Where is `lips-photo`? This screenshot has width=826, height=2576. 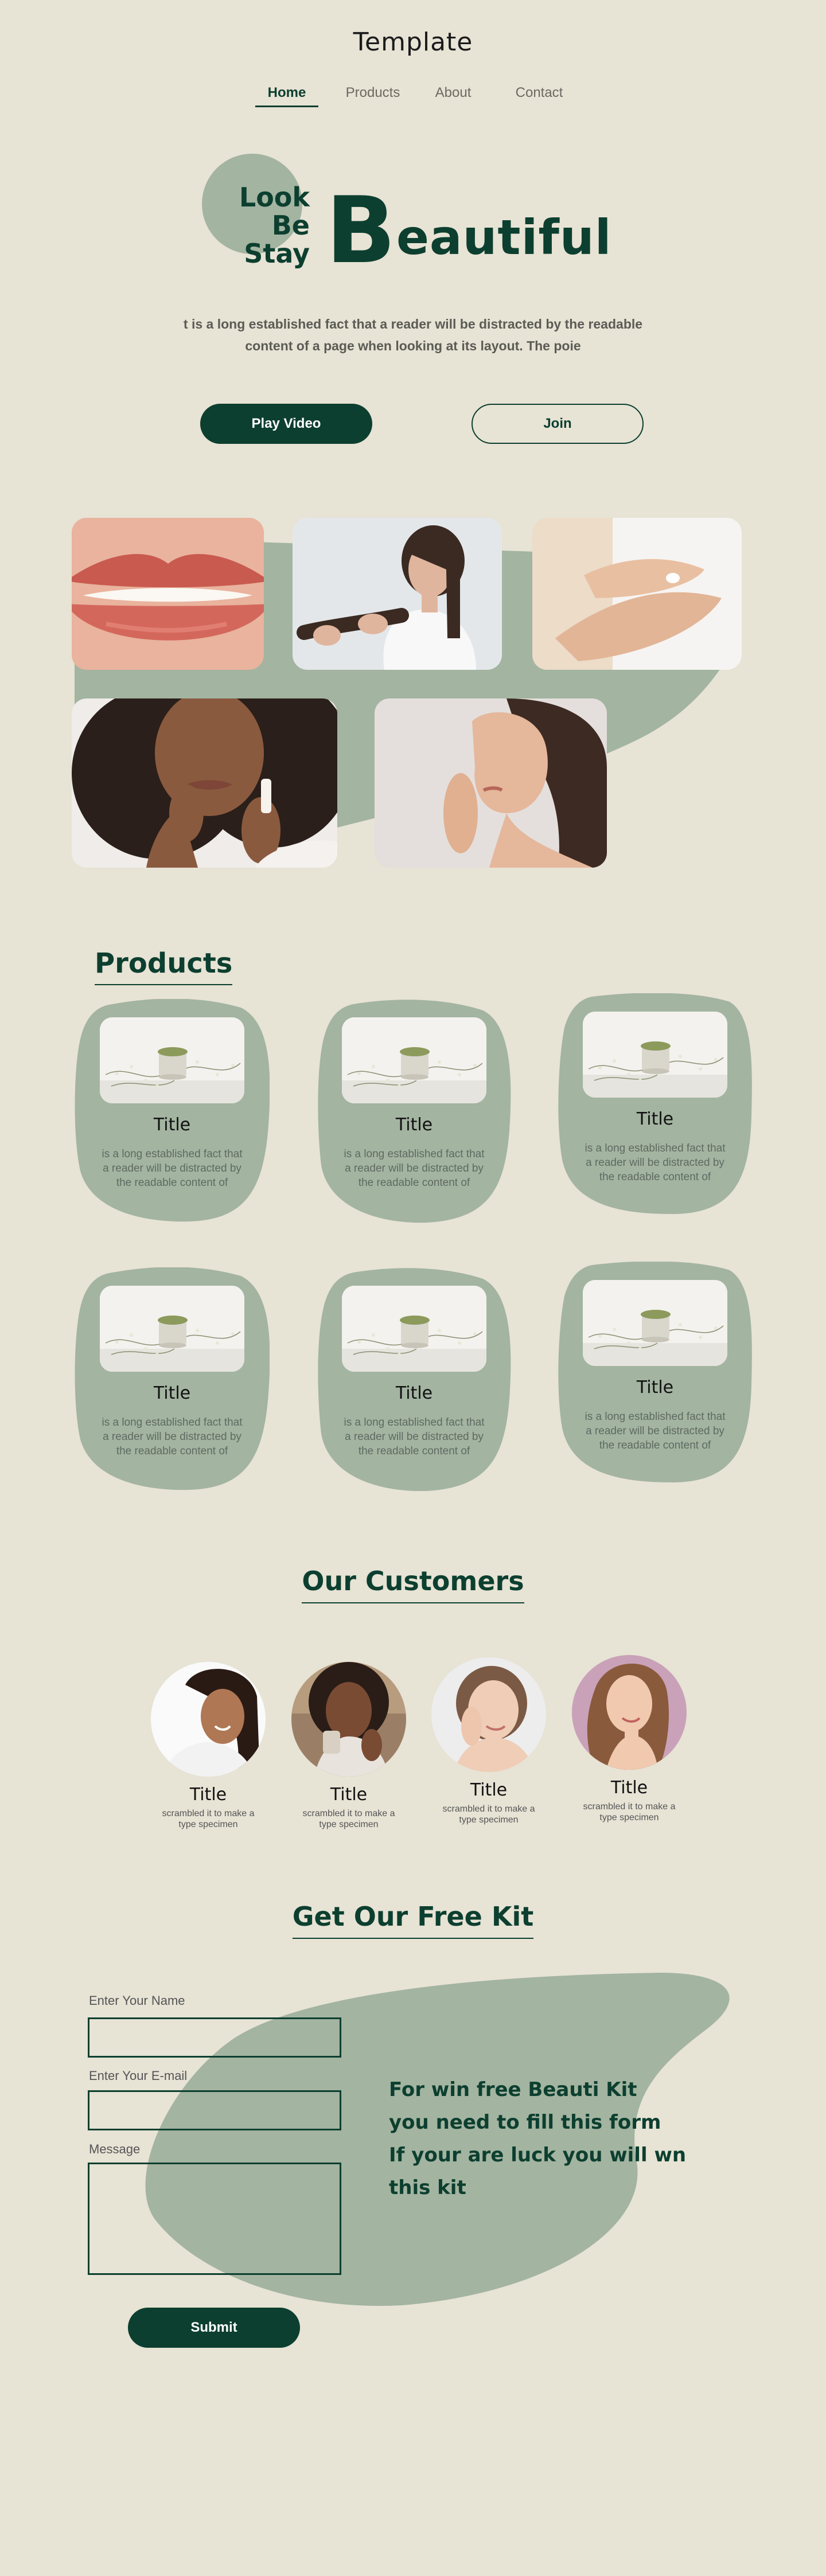
lips-photo is located at coordinates (168, 594).